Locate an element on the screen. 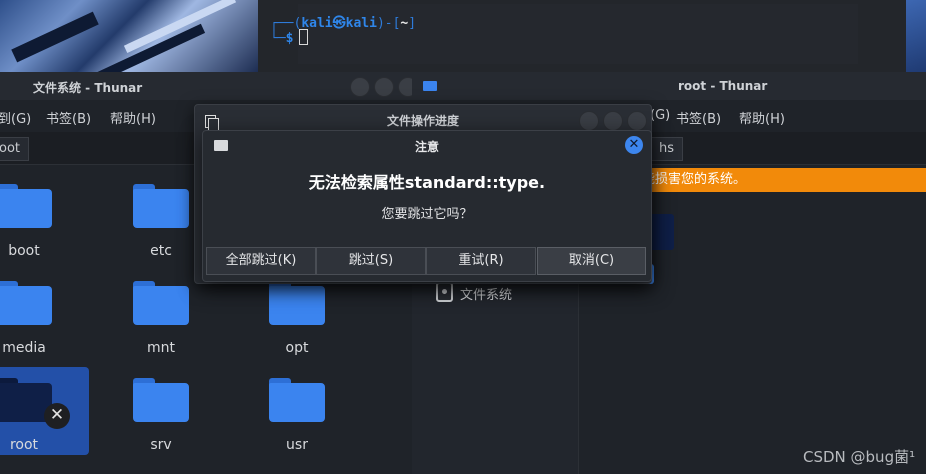 The image size is (926, 474). close-icon: ✕ is located at coordinates (634, 145).